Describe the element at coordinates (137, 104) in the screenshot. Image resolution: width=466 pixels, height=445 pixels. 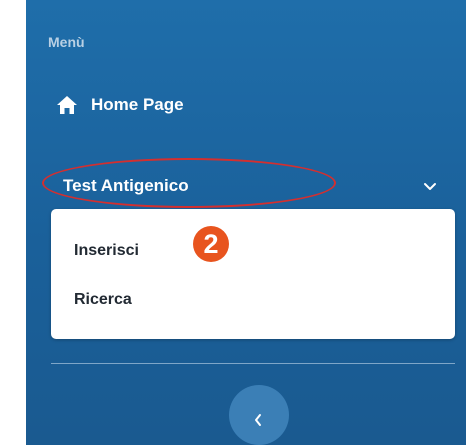
I see `sidebar-item-home-label: Home Page` at that location.